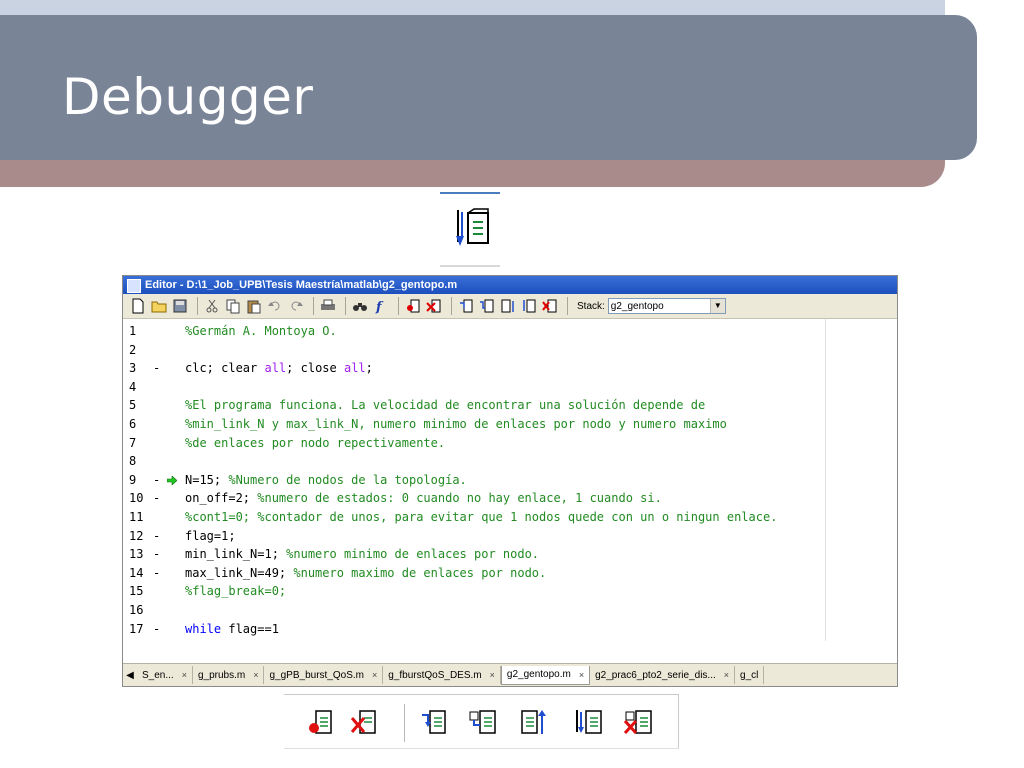 This screenshot has width=1024, height=768. I want to click on set-breakpoint-button, so click(413, 306).